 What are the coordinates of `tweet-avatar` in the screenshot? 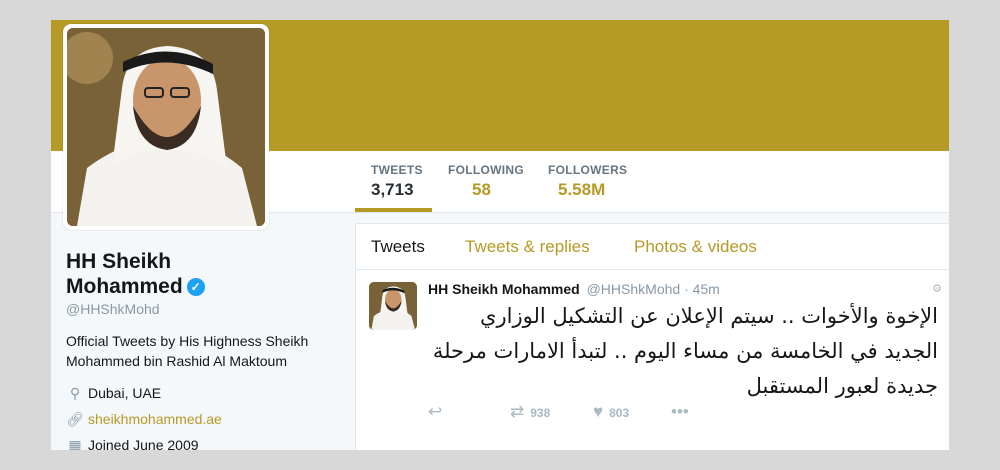 It's located at (393, 306).